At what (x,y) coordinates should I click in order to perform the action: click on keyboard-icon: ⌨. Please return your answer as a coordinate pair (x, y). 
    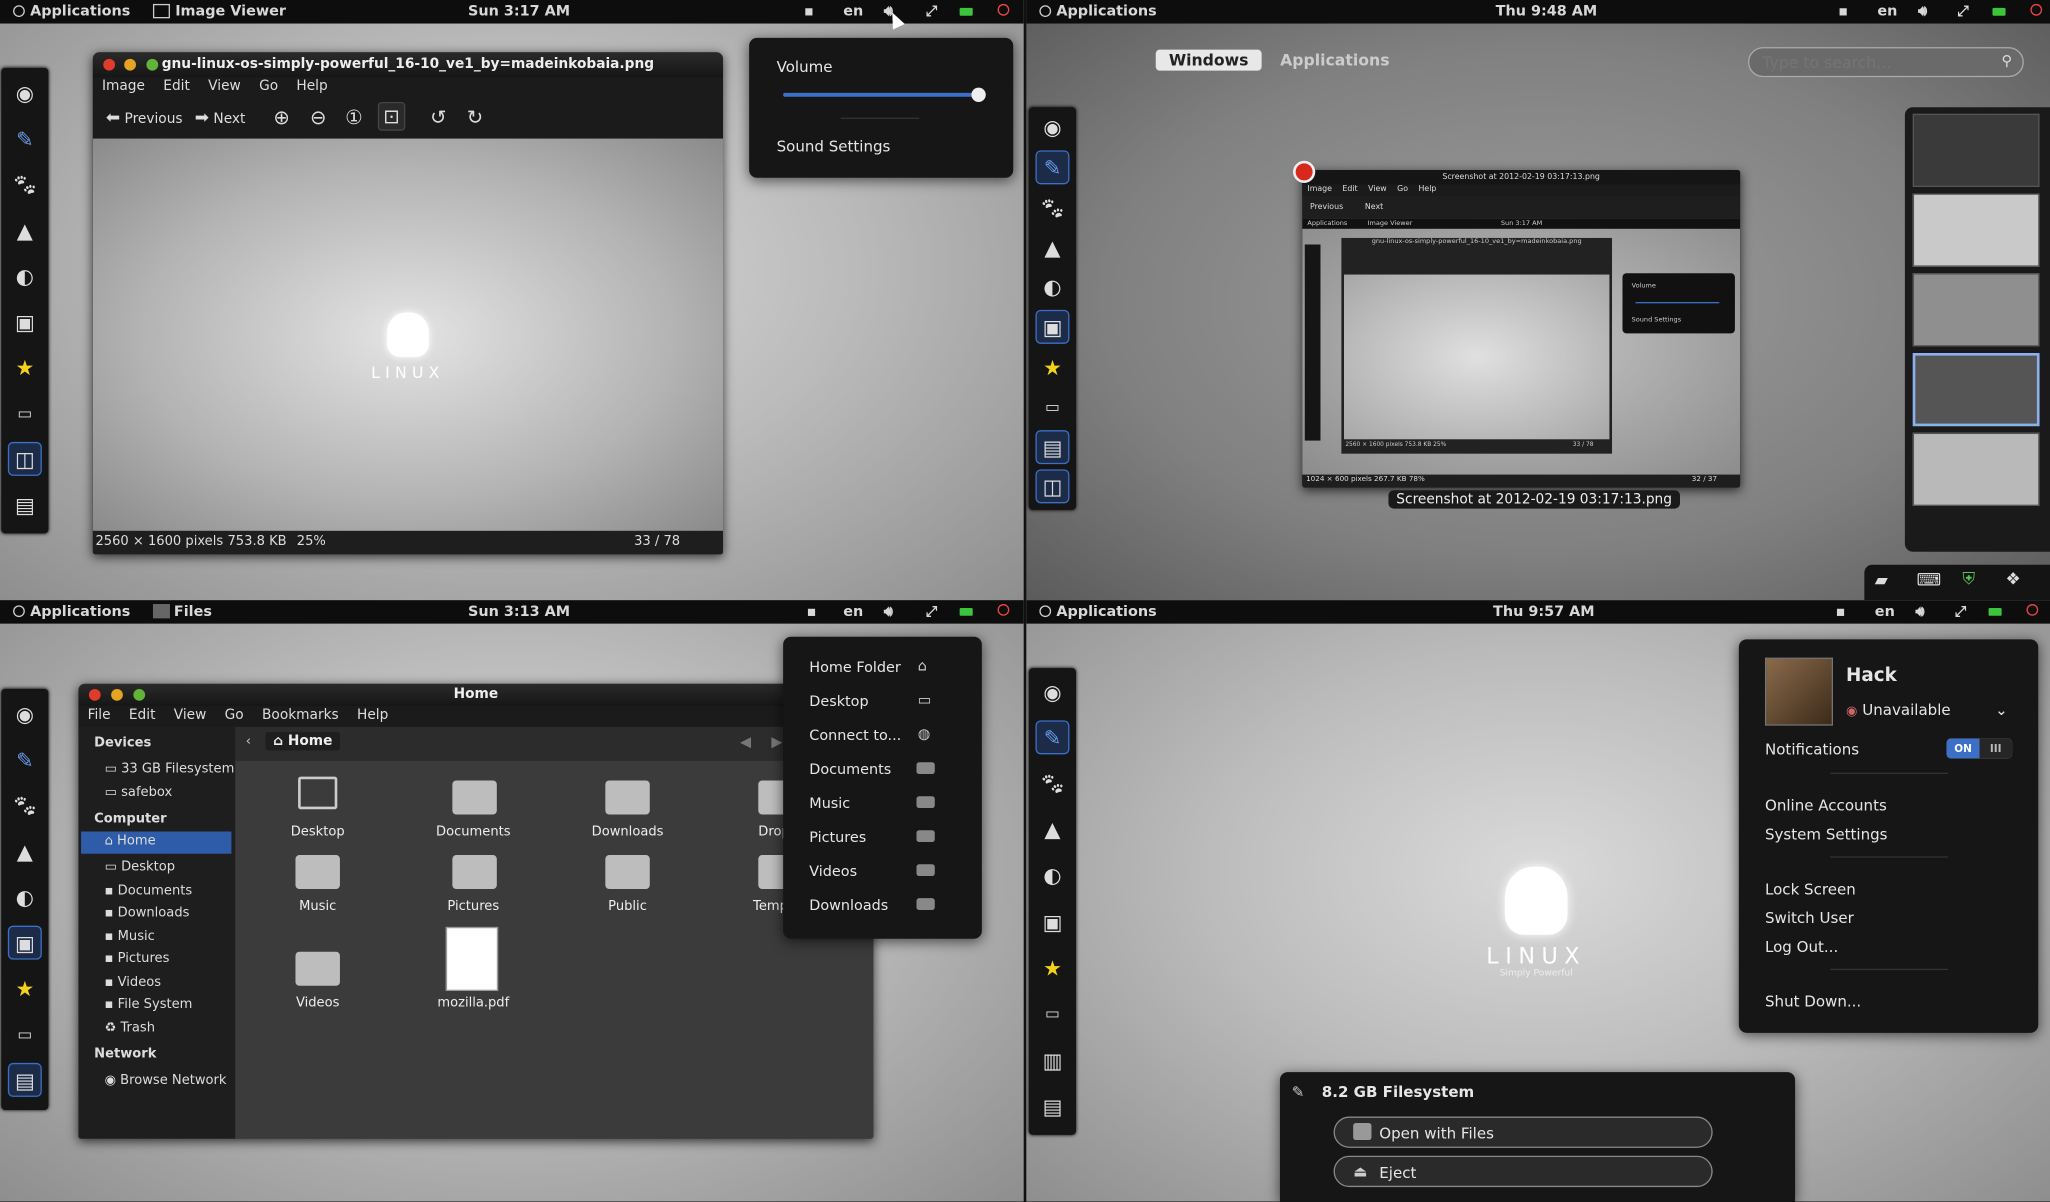
    Looking at the image, I should click on (1929, 581).